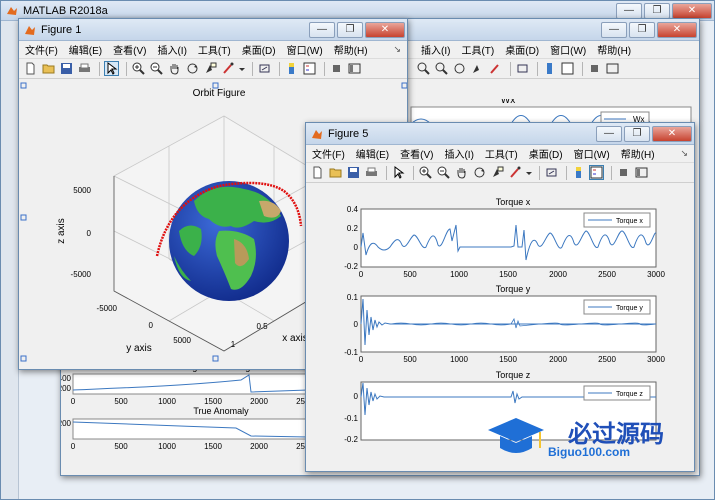 The height and width of the screenshot is (500, 715). I want to click on fig1-restore-button: ❐, so click(350, 29).